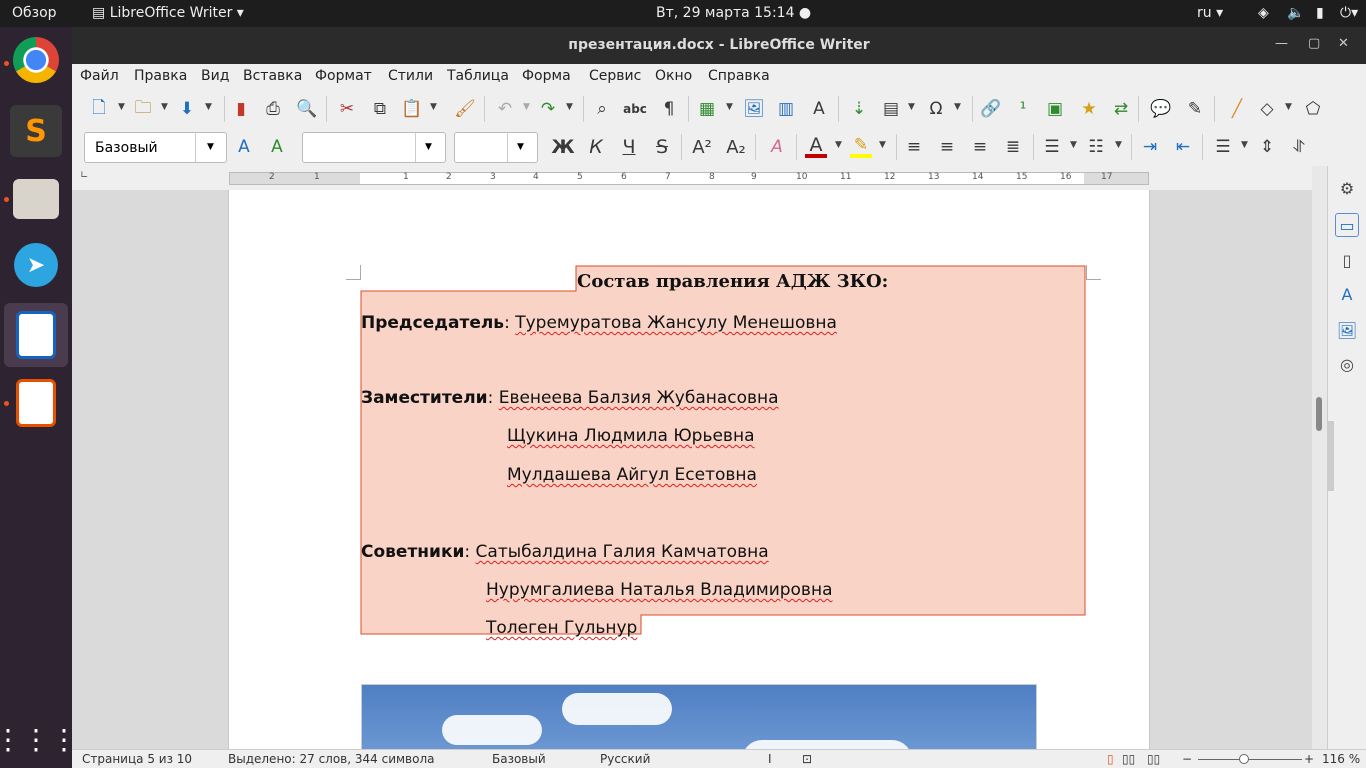 This screenshot has width=1366, height=768. I want to click on cut-icon: ✂, so click(347, 109).